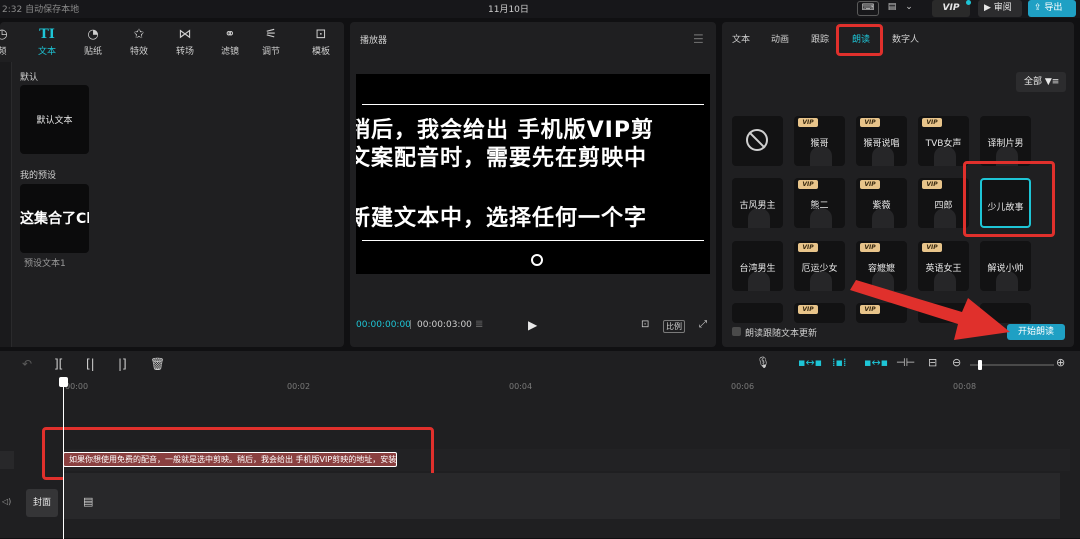 The height and width of the screenshot is (539, 1080). I want to click on waveform-icon: ≣, so click(479, 324).